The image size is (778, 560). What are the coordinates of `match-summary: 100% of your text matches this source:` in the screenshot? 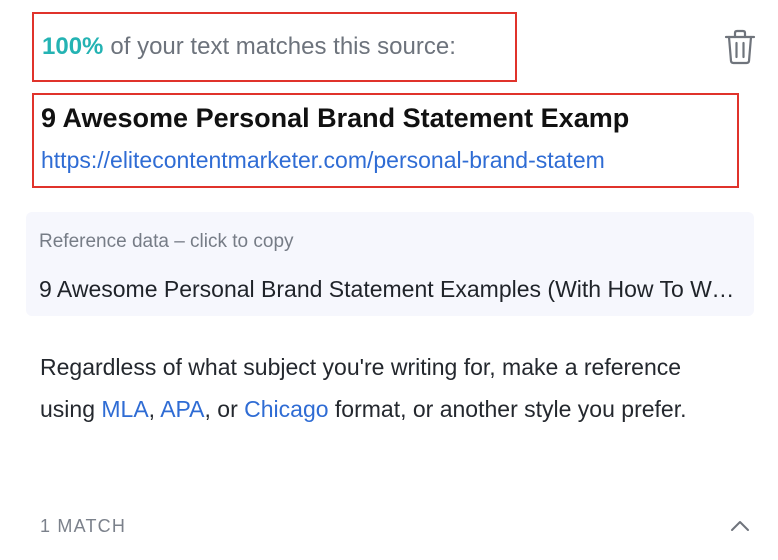 It's located at (274, 47).